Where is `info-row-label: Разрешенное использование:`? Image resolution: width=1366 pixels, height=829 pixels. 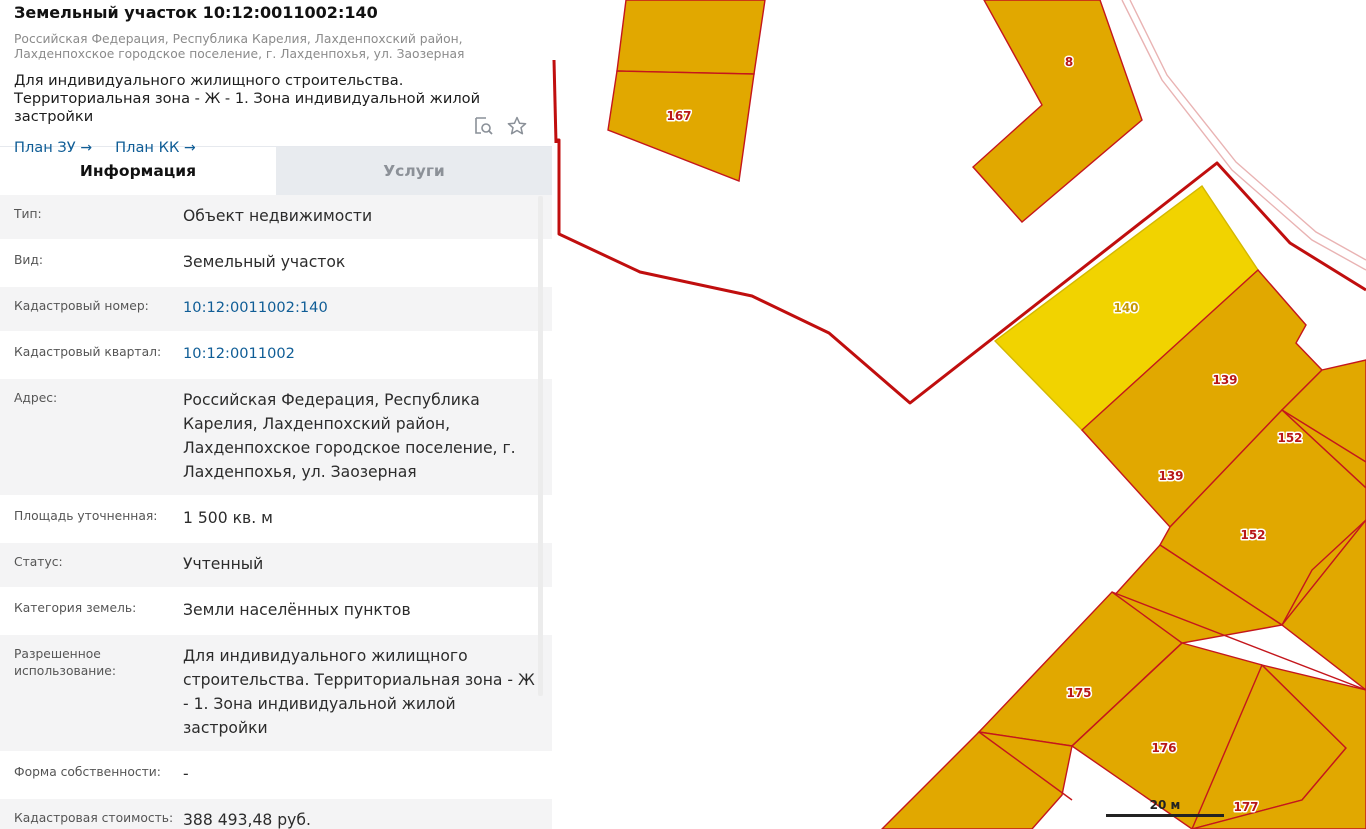 info-row-label: Разрешенное использование: is located at coordinates (65, 662).